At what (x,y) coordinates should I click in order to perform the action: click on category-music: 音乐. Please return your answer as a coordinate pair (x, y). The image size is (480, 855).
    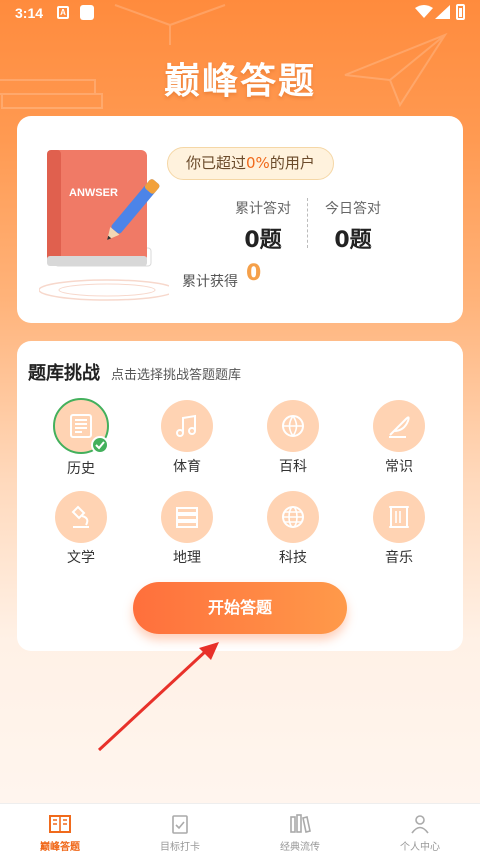
    Looking at the image, I should click on (399, 529).